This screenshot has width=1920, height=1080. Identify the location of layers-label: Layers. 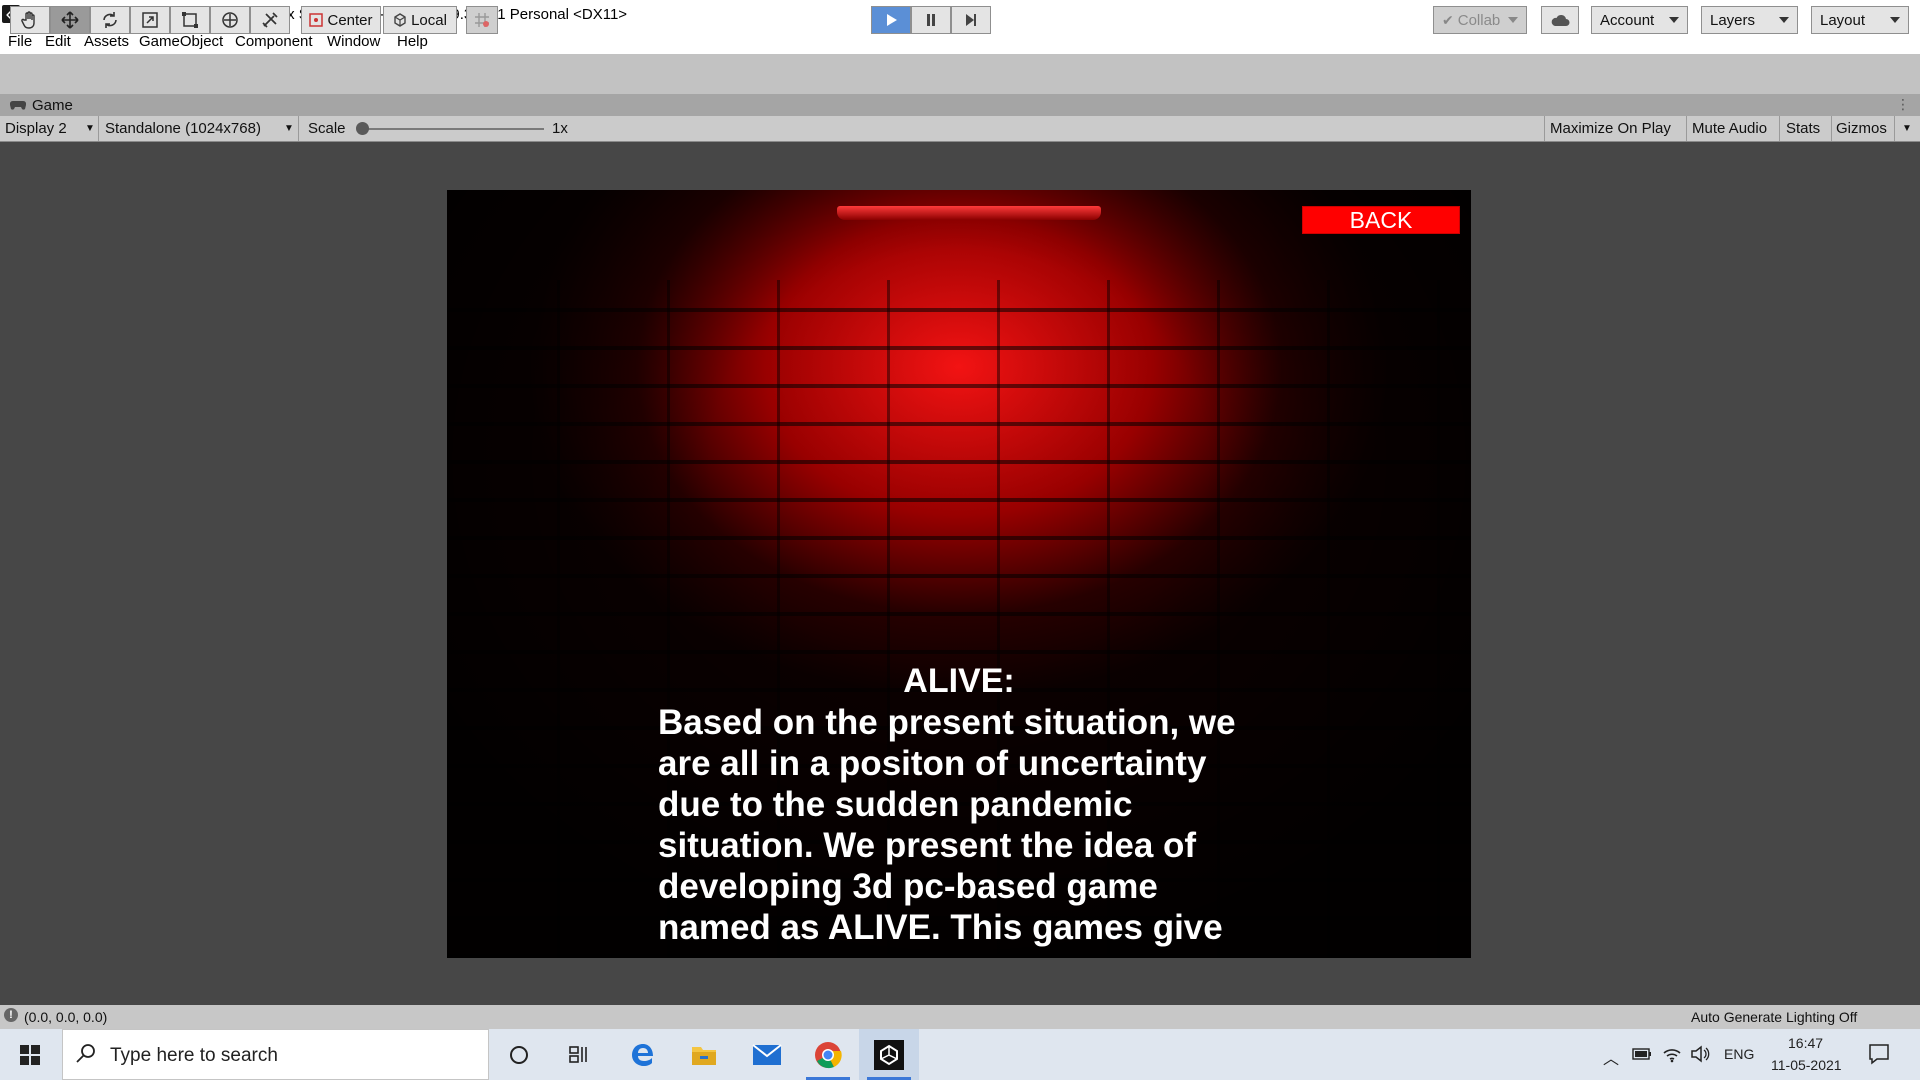
(1733, 20).